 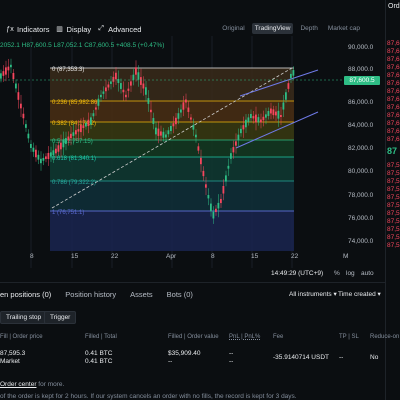 I want to click on tab-depth: Depth, so click(x=308, y=28).